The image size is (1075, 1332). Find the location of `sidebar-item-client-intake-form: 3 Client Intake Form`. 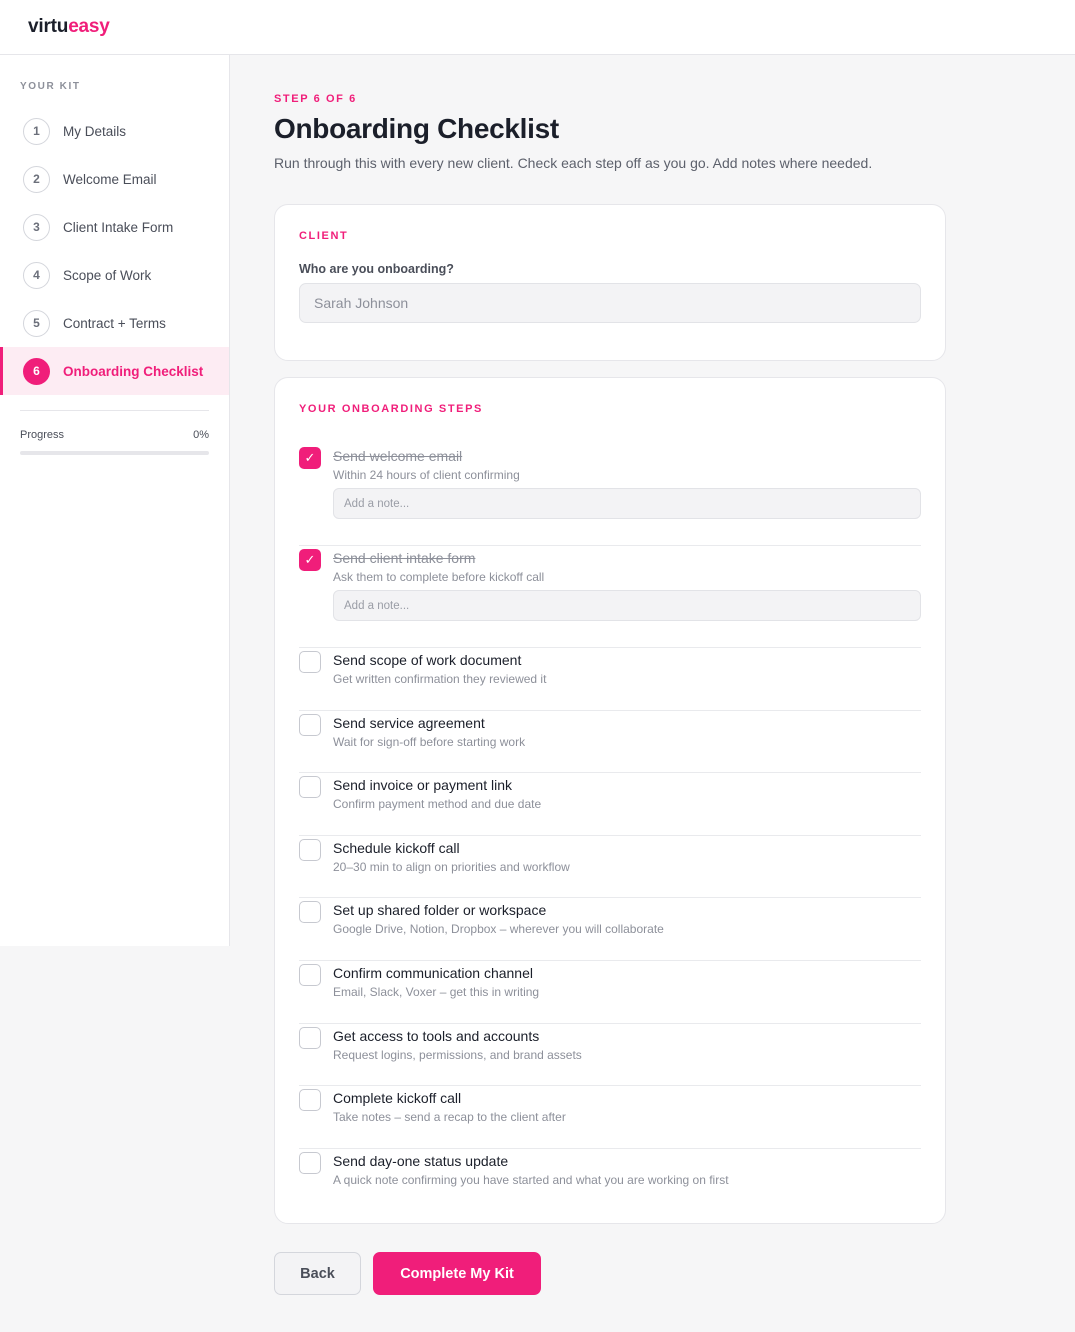

sidebar-item-client-intake-form: 3 Client Intake Form is located at coordinates (114, 227).